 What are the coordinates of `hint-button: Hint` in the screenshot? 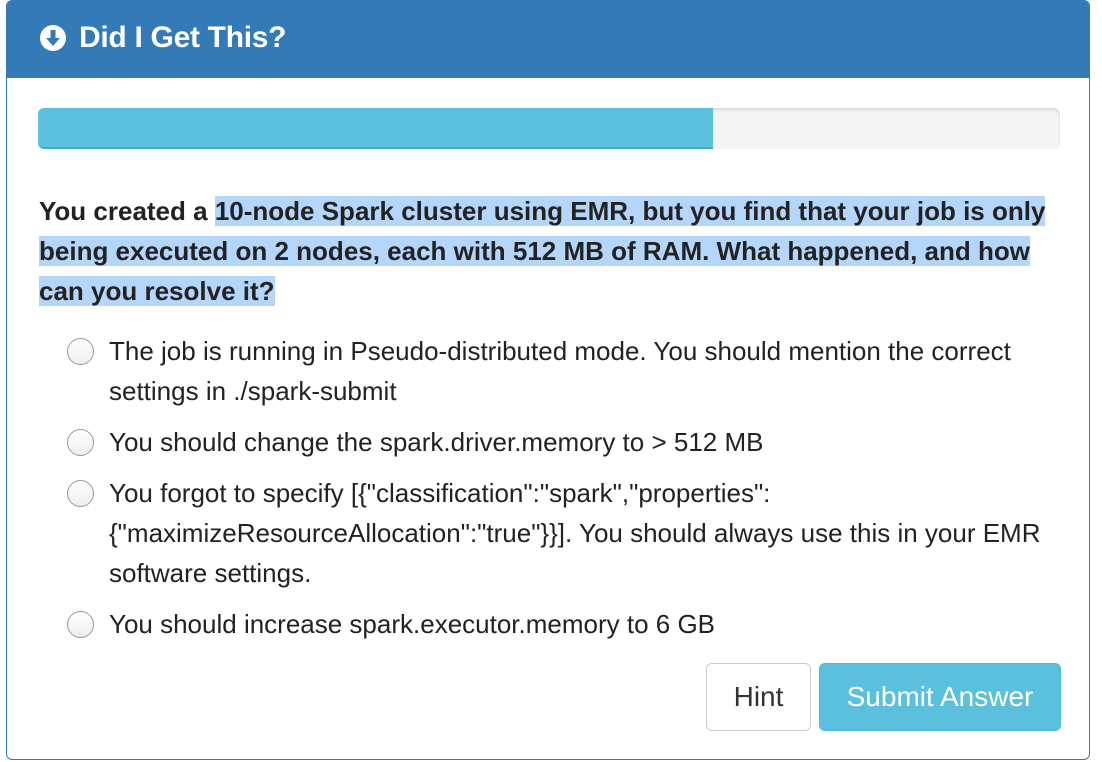 It's located at (758, 697).